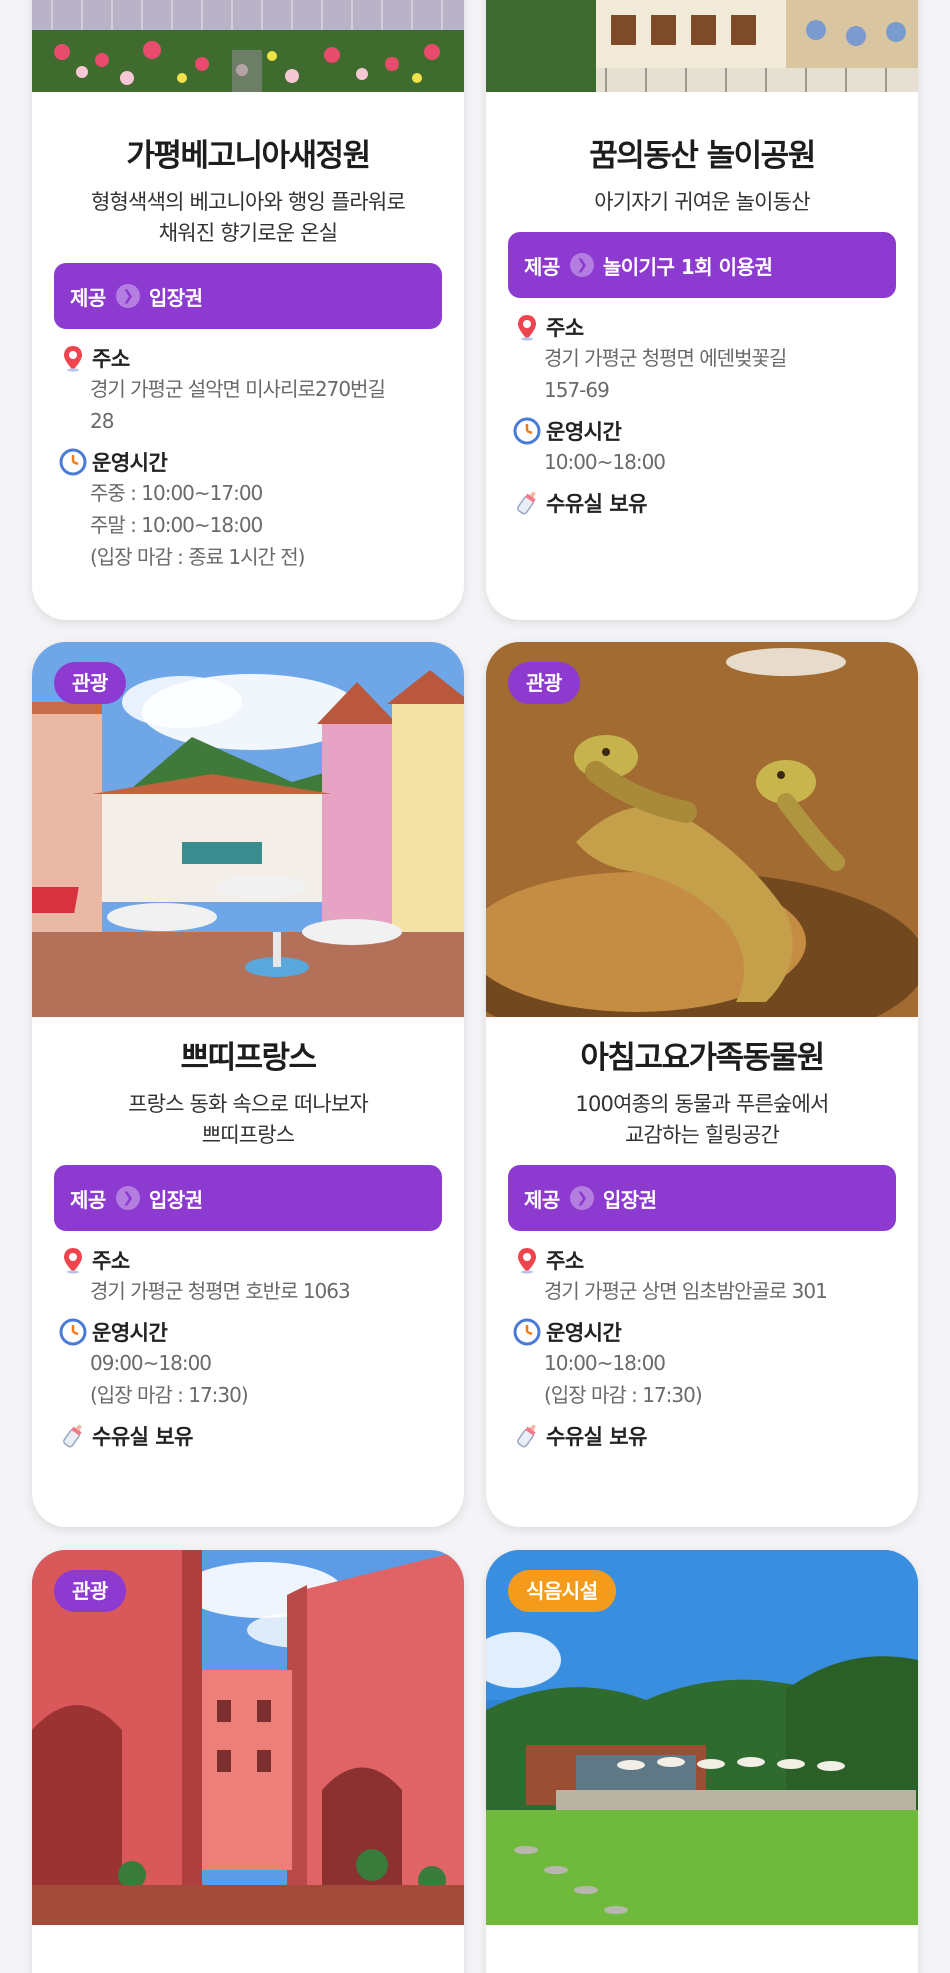  I want to click on card-description: 형형색색의 베고니아와 행잉 플라워로 채워진 향기로운 온실, so click(248, 217).